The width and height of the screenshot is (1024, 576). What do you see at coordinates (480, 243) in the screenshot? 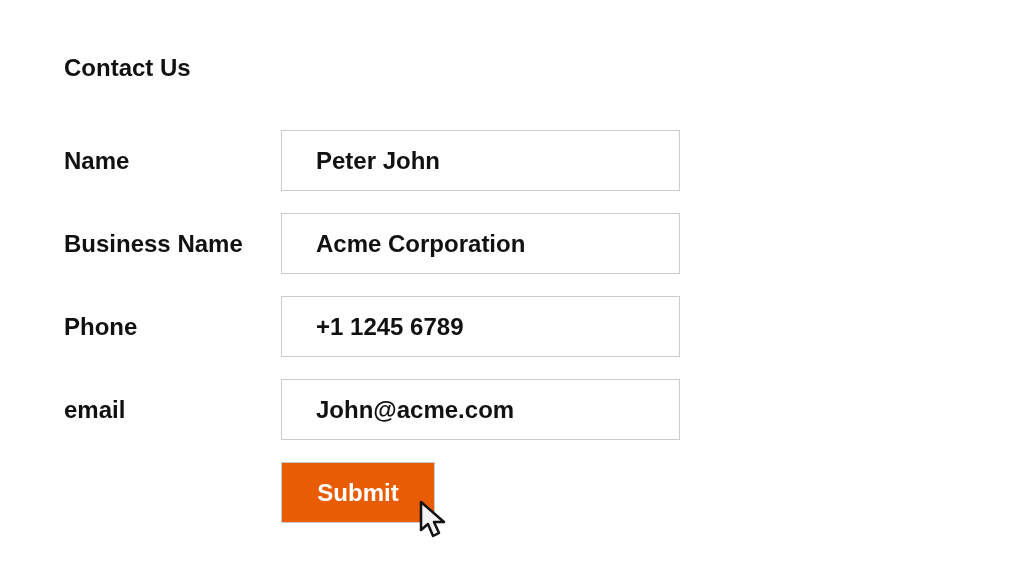
I see `input-field: Acme Corporation` at bounding box center [480, 243].